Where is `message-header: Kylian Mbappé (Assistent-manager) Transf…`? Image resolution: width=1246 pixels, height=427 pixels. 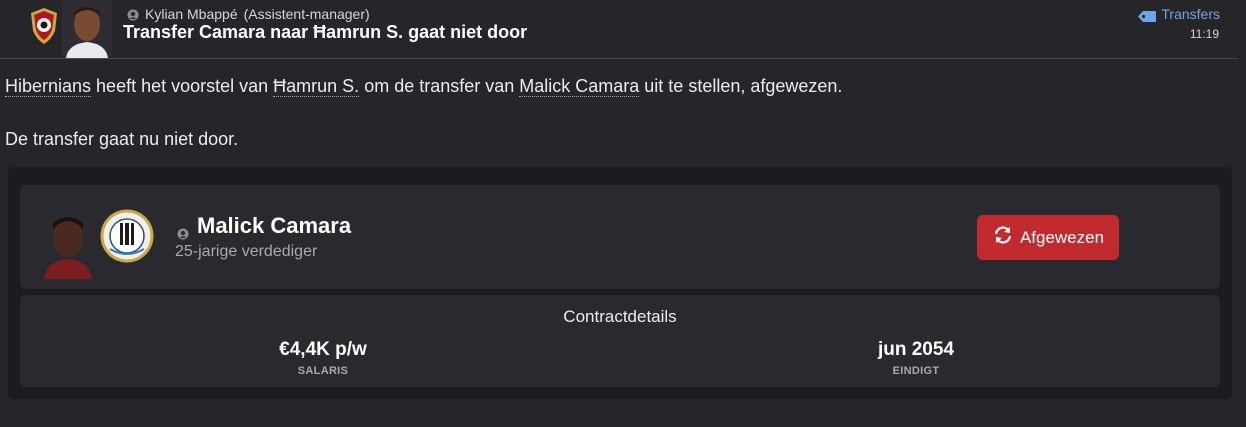 message-header: Kylian Mbappé (Assistent-manager) Transf… is located at coordinates (623, 30).